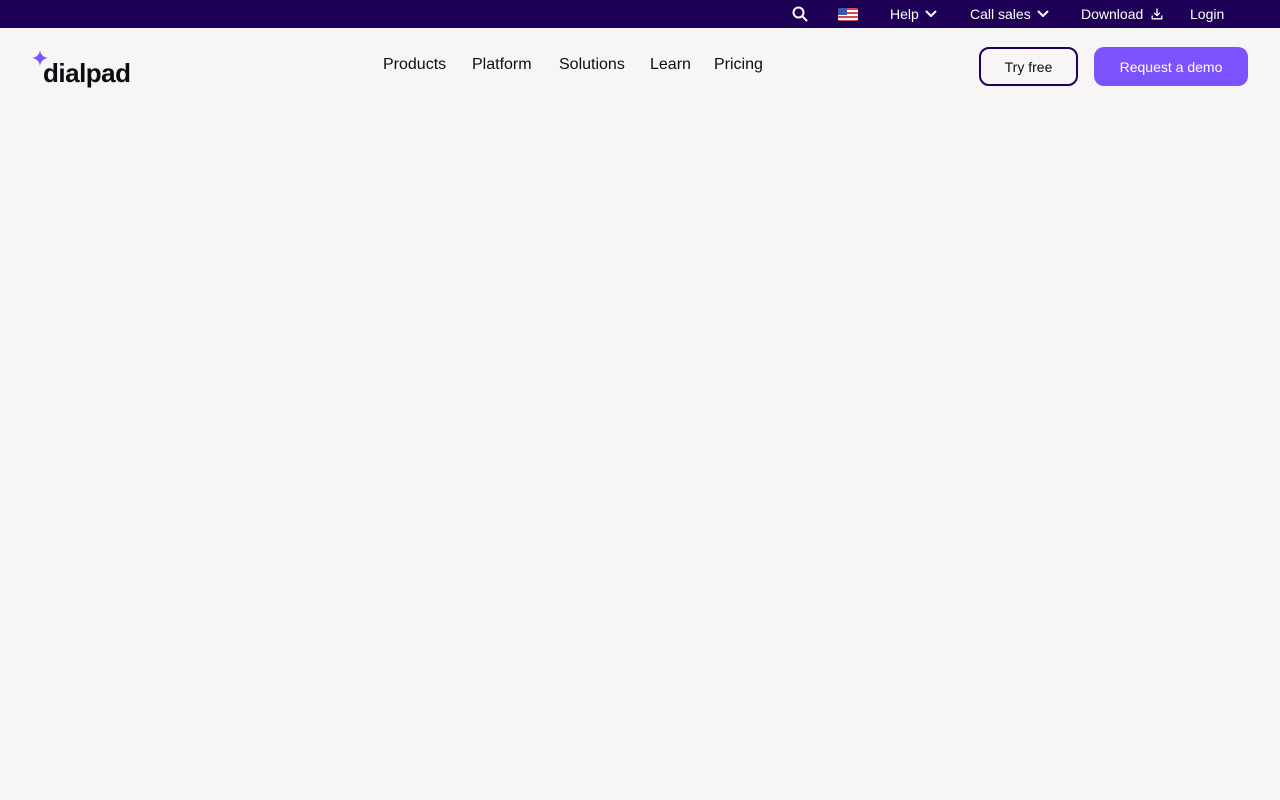  I want to click on nav-item-platform: Platform, so click(502, 65).